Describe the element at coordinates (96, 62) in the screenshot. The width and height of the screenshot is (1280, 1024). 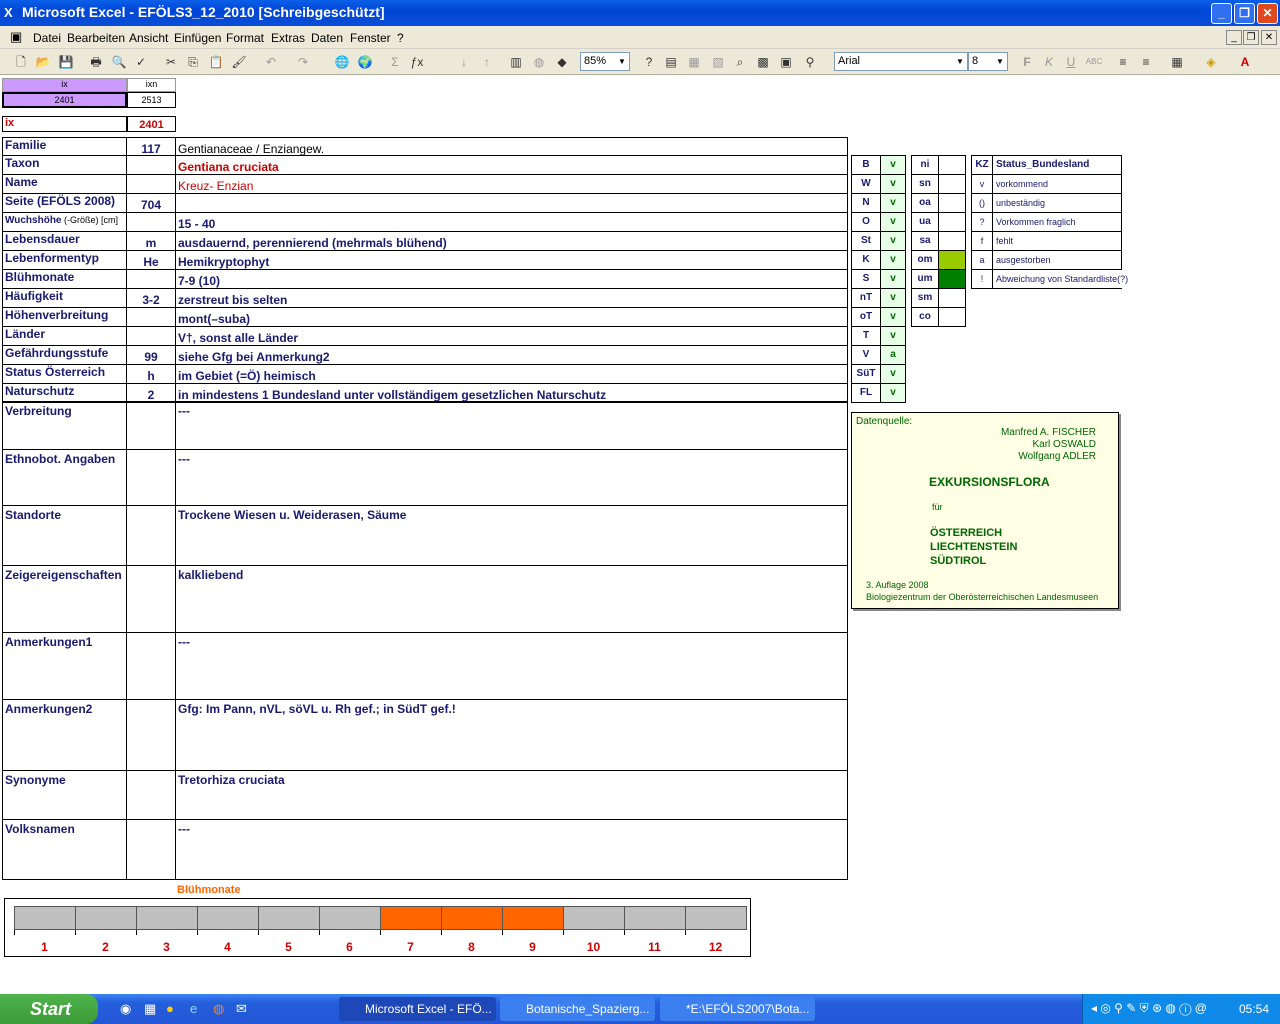
I see `print-icon: 🖶` at that location.